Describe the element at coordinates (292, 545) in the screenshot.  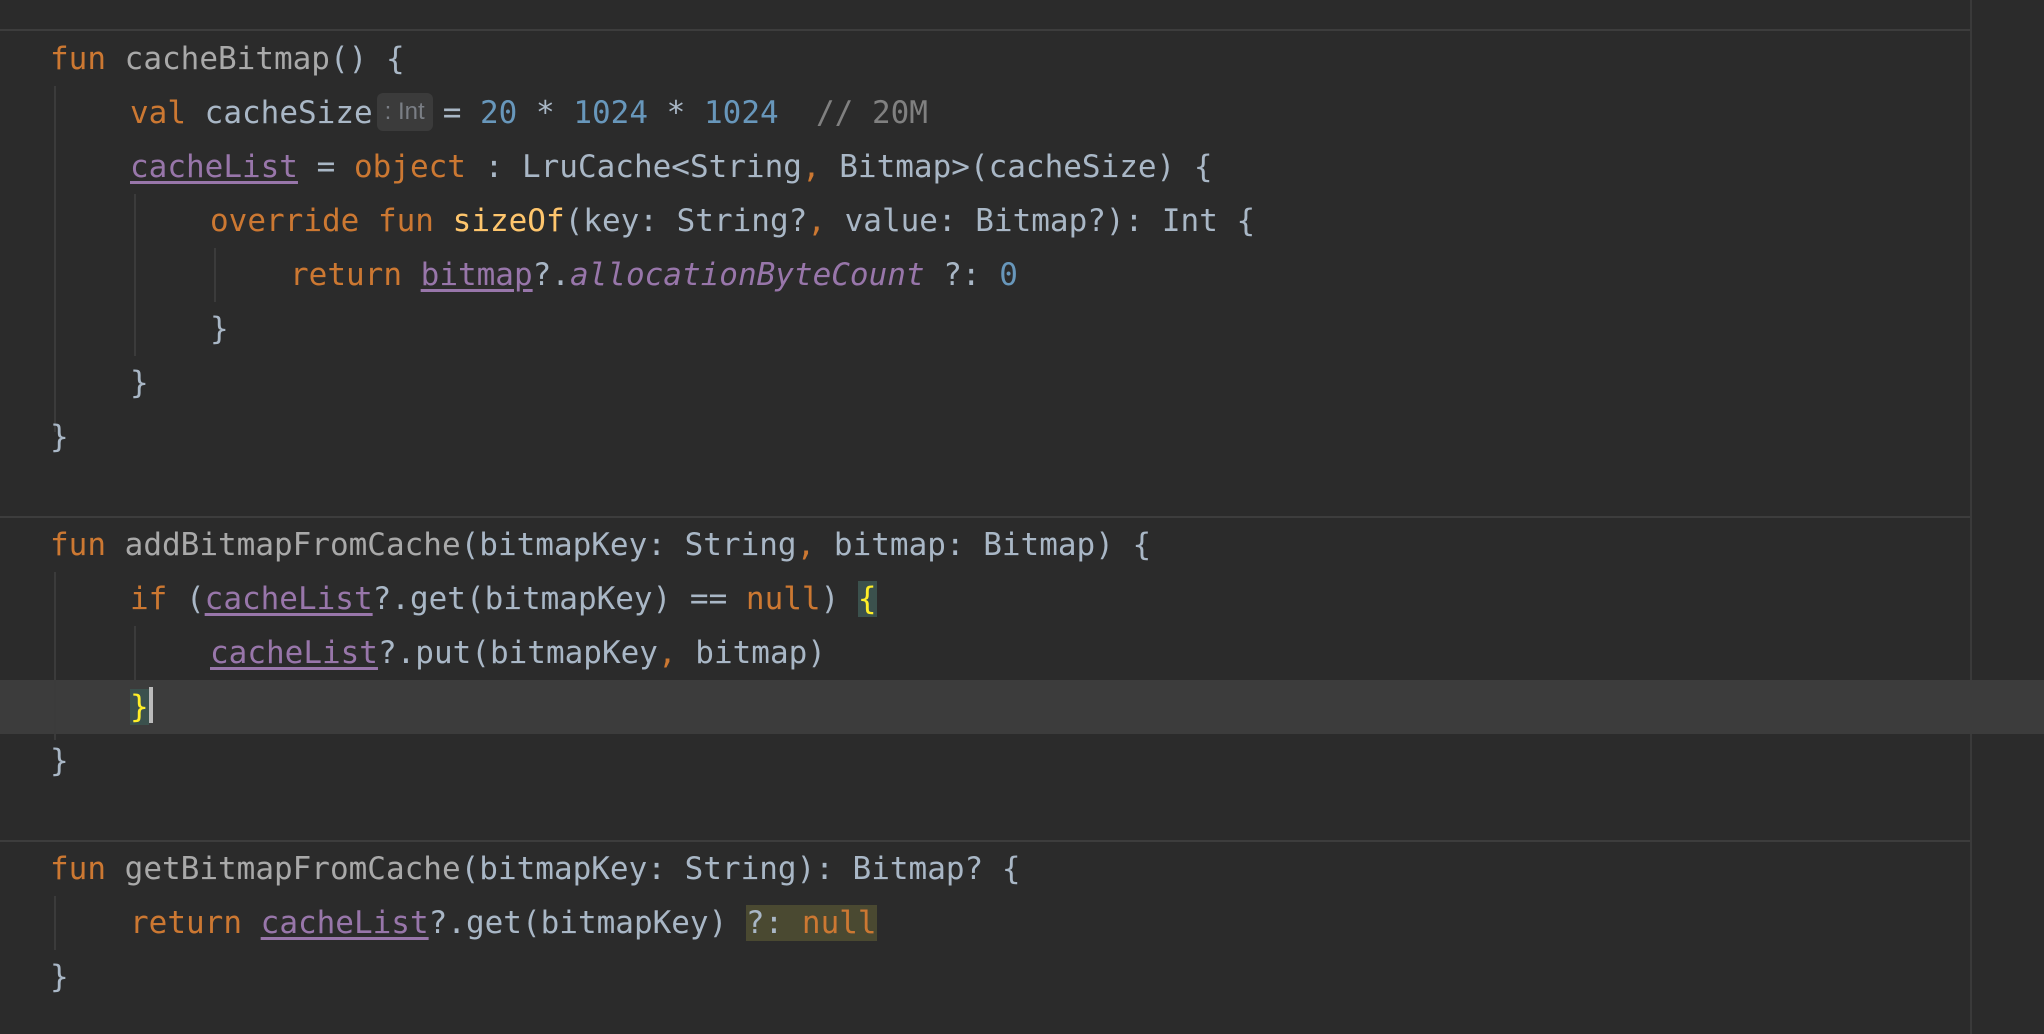
I see `function-name: addBitmapFromCache` at that location.